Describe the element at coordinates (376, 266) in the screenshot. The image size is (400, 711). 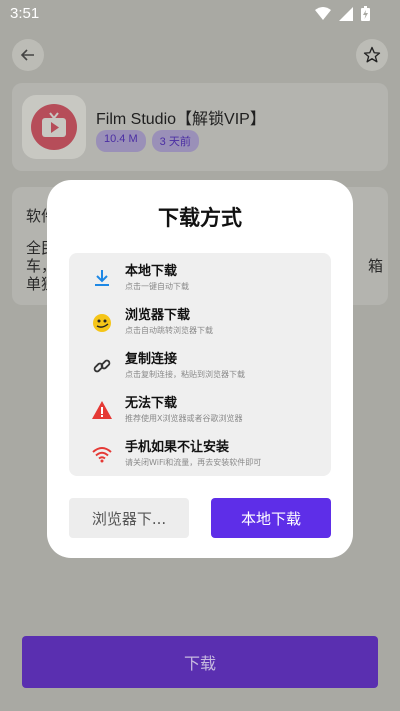
I see `description-line: 箱` at that location.